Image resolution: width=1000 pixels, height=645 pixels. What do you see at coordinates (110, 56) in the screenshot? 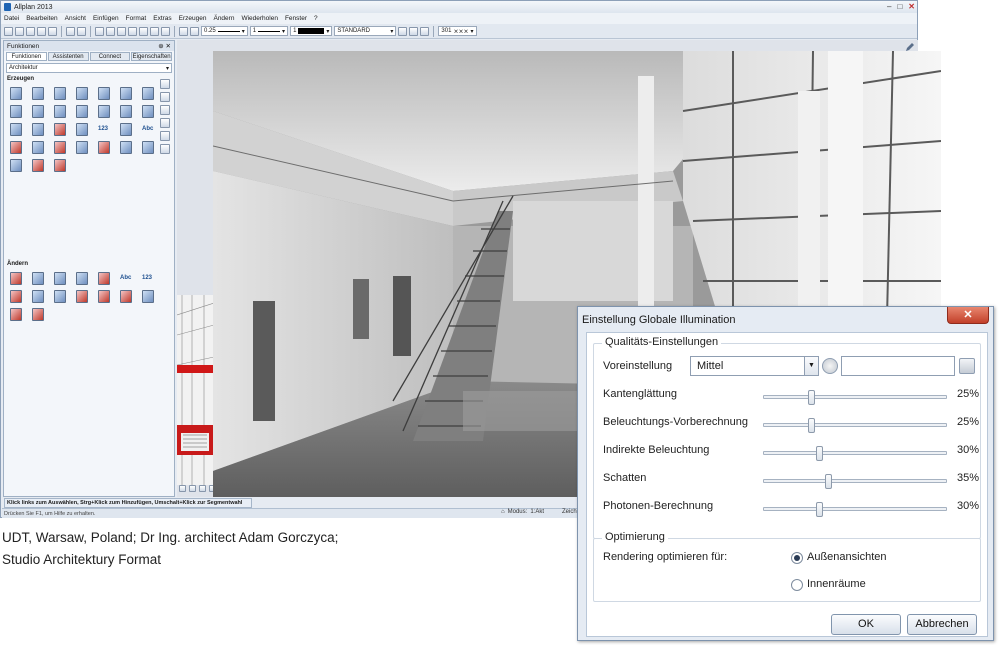
I see `tab-connect: Connect` at bounding box center [110, 56].